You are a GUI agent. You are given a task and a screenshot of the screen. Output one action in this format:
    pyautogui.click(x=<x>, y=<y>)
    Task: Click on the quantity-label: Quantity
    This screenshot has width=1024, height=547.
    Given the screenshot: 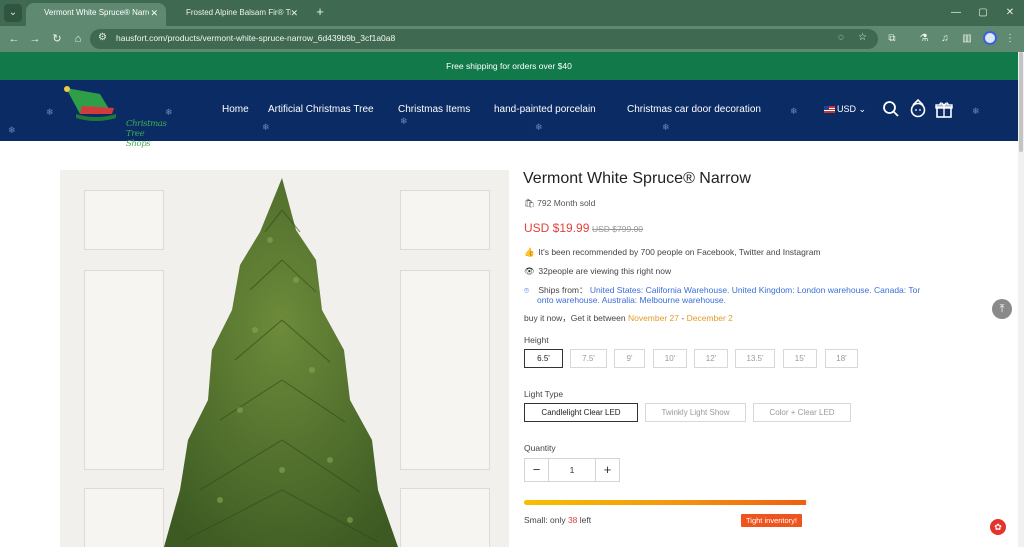 What is the action you would take?
    pyautogui.click(x=540, y=448)
    